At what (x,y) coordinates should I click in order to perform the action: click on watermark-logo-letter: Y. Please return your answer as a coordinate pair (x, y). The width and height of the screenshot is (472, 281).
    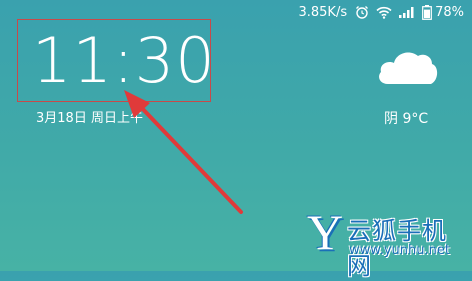
    Looking at the image, I should click on (325, 232).